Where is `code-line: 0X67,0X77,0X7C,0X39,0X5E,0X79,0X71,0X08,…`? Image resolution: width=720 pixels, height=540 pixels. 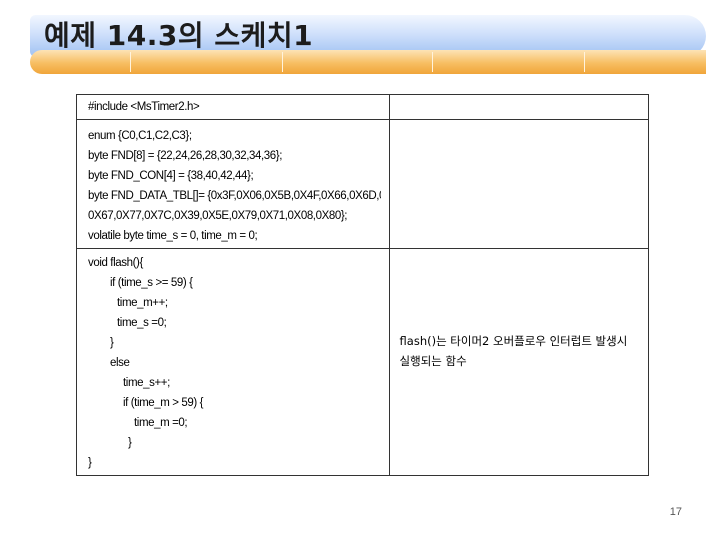 code-line: 0X67,0X77,0X7C,0X39,0X5E,0X79,0X71,0X08,… is located at coordinates (218, 216).